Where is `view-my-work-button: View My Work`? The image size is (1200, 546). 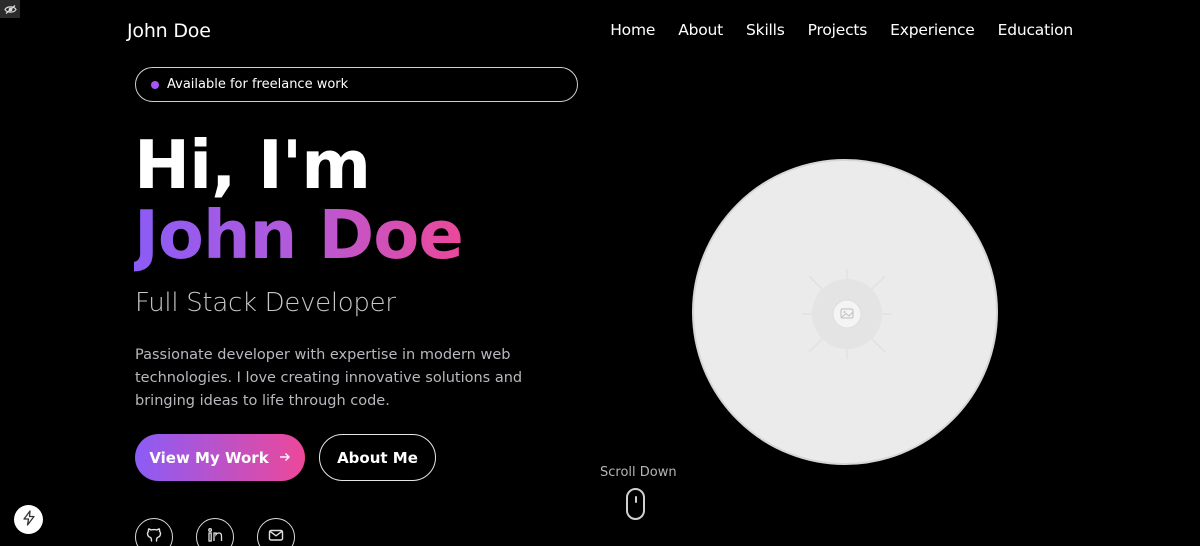 view-my-work-button: View My Work is located at coordinates (220, 457).